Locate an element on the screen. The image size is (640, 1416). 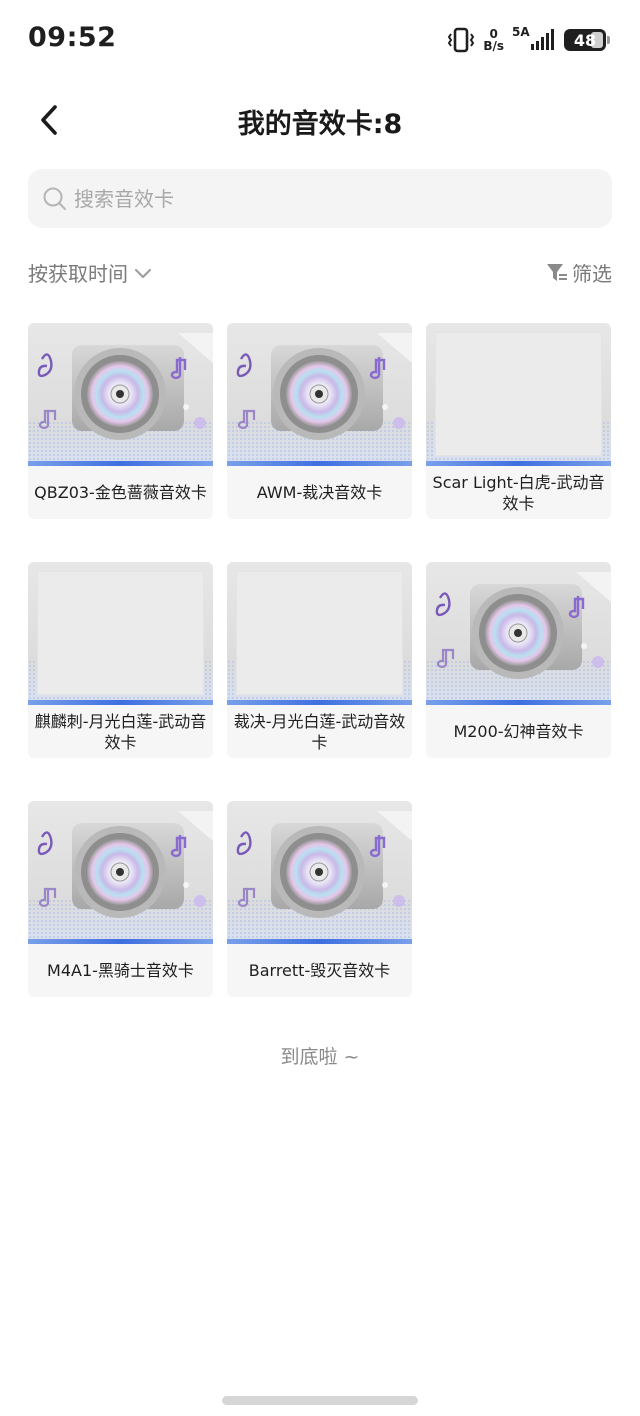
chevron-down-icon is located at coordinates (143, 273).